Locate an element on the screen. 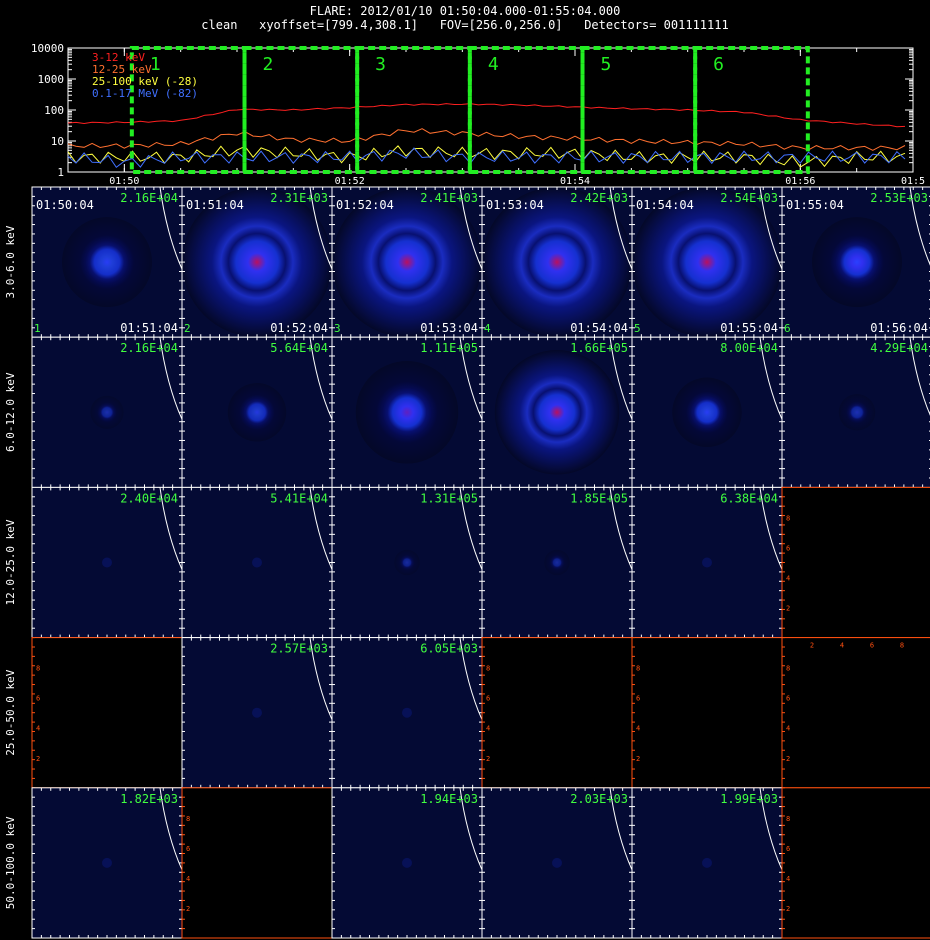 Image resolution: width=930 pixels, height=940 pixels. image-cell: 6.05E+03 is located at coordinates (407, 713).